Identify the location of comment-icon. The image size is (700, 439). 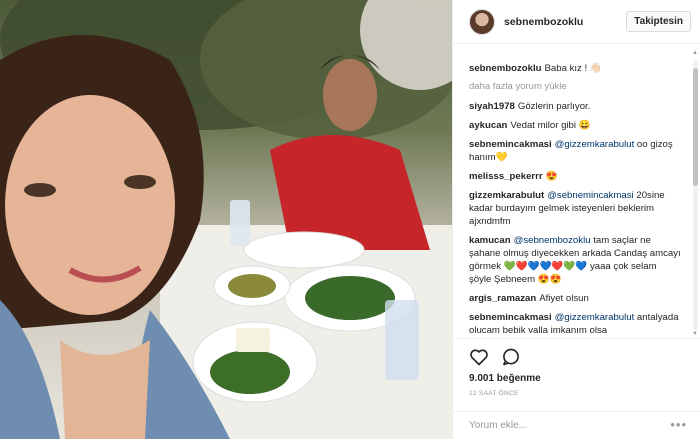
(511, 357).